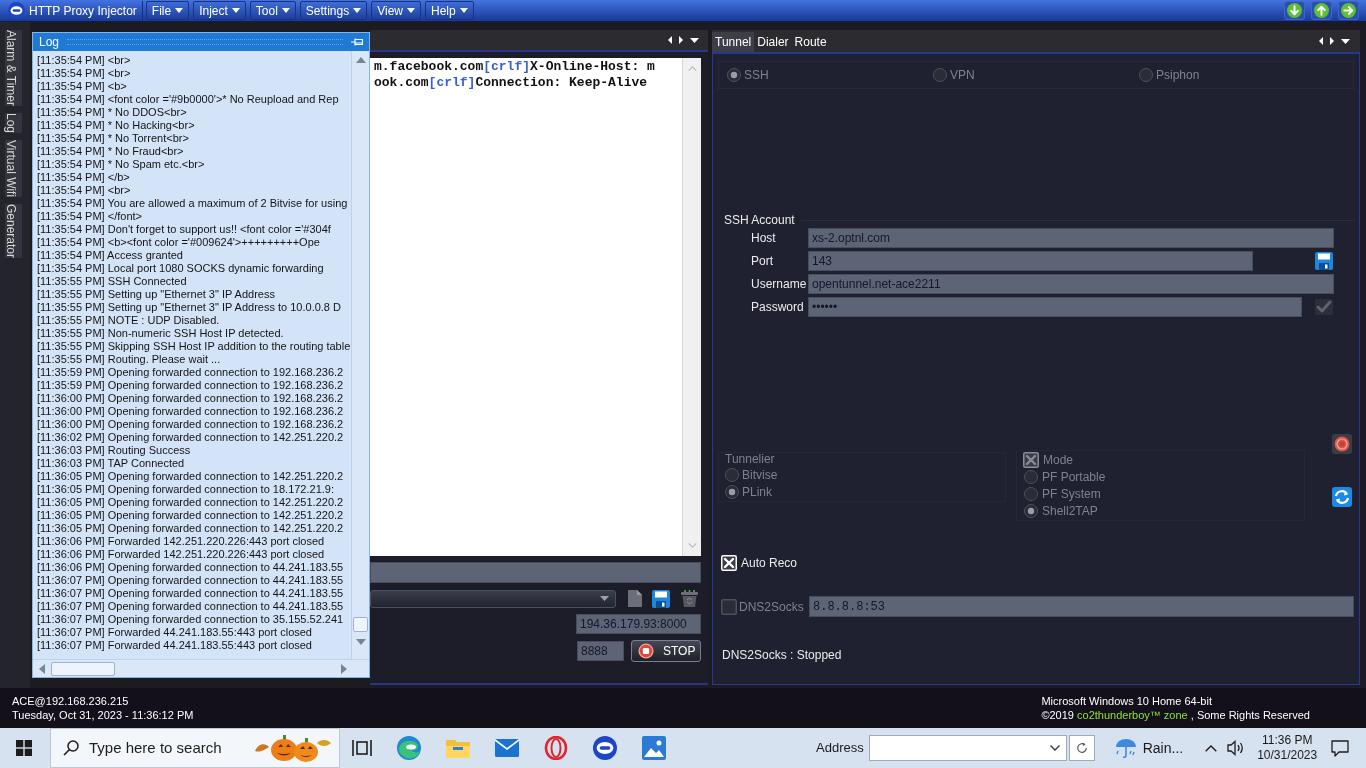 The height and width of the screenshot is (768, 1366). I want to click on address-label: Address, so click(840, 748).